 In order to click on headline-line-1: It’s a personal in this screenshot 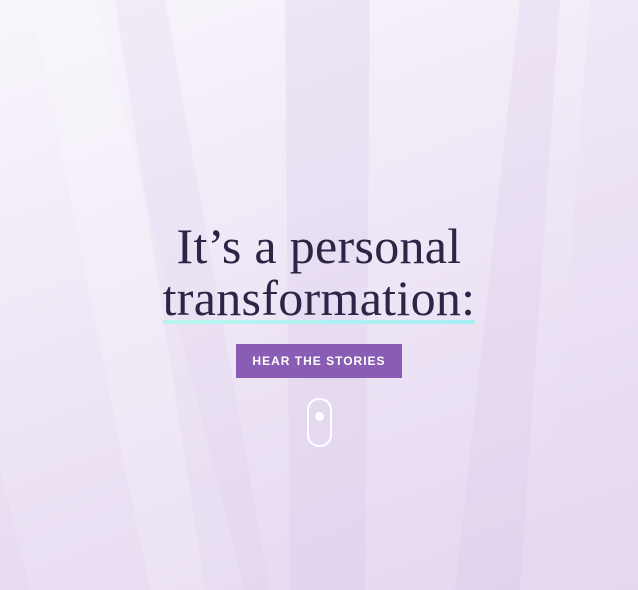, I will do `click(319, 246)`.